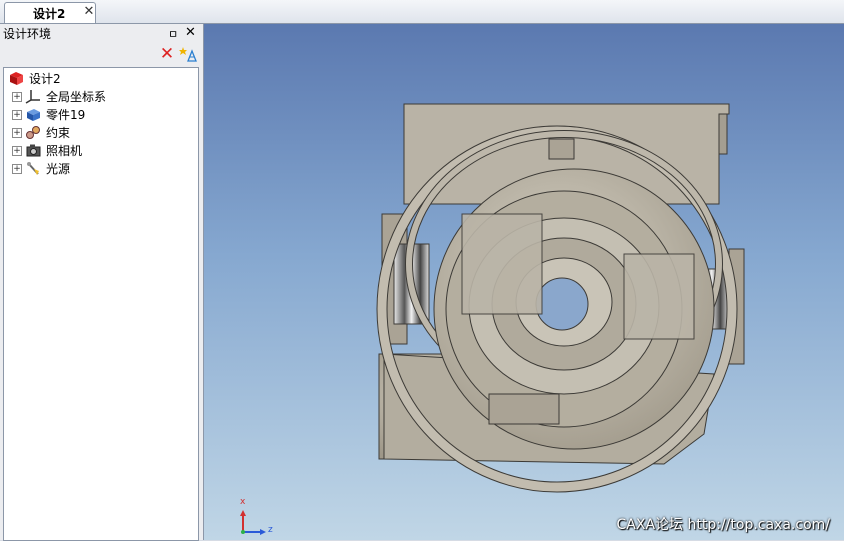 The width and height of the screenshot is (844, 541). I want to click on panel-toolbar: ✕, so click(101, 55).